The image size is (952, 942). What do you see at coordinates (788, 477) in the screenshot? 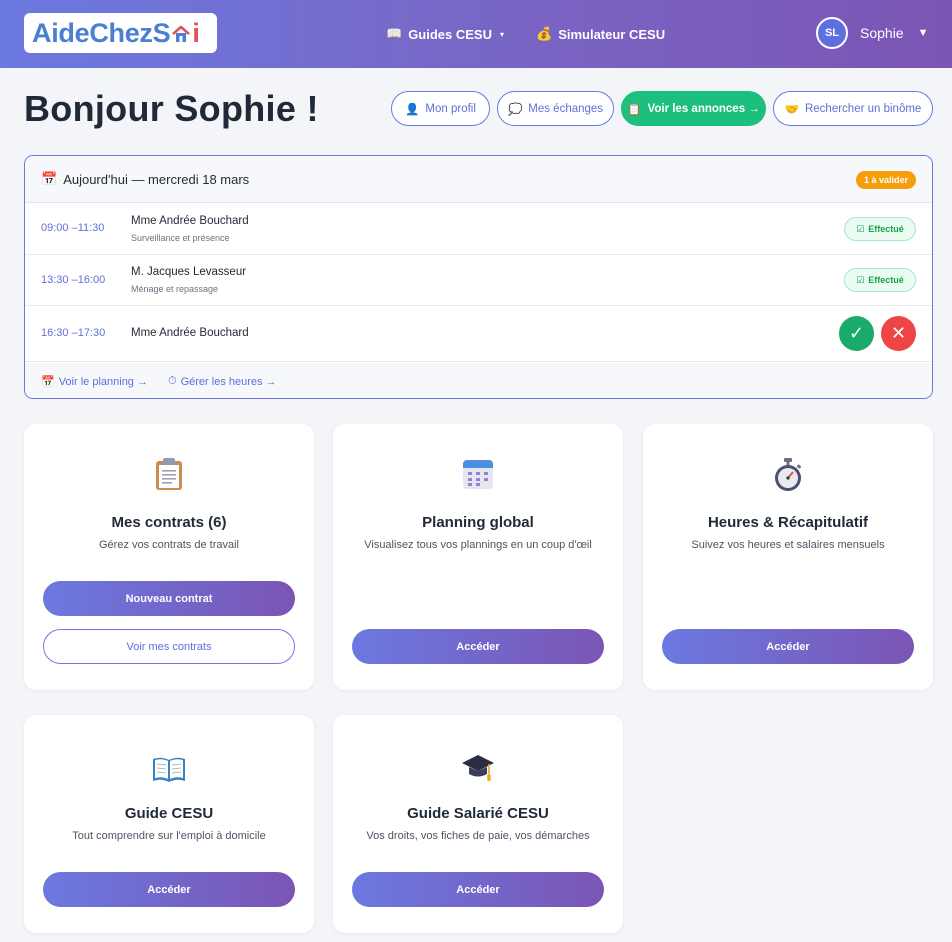
I see `stopwatch-icon` at bounding box center [788, 477].